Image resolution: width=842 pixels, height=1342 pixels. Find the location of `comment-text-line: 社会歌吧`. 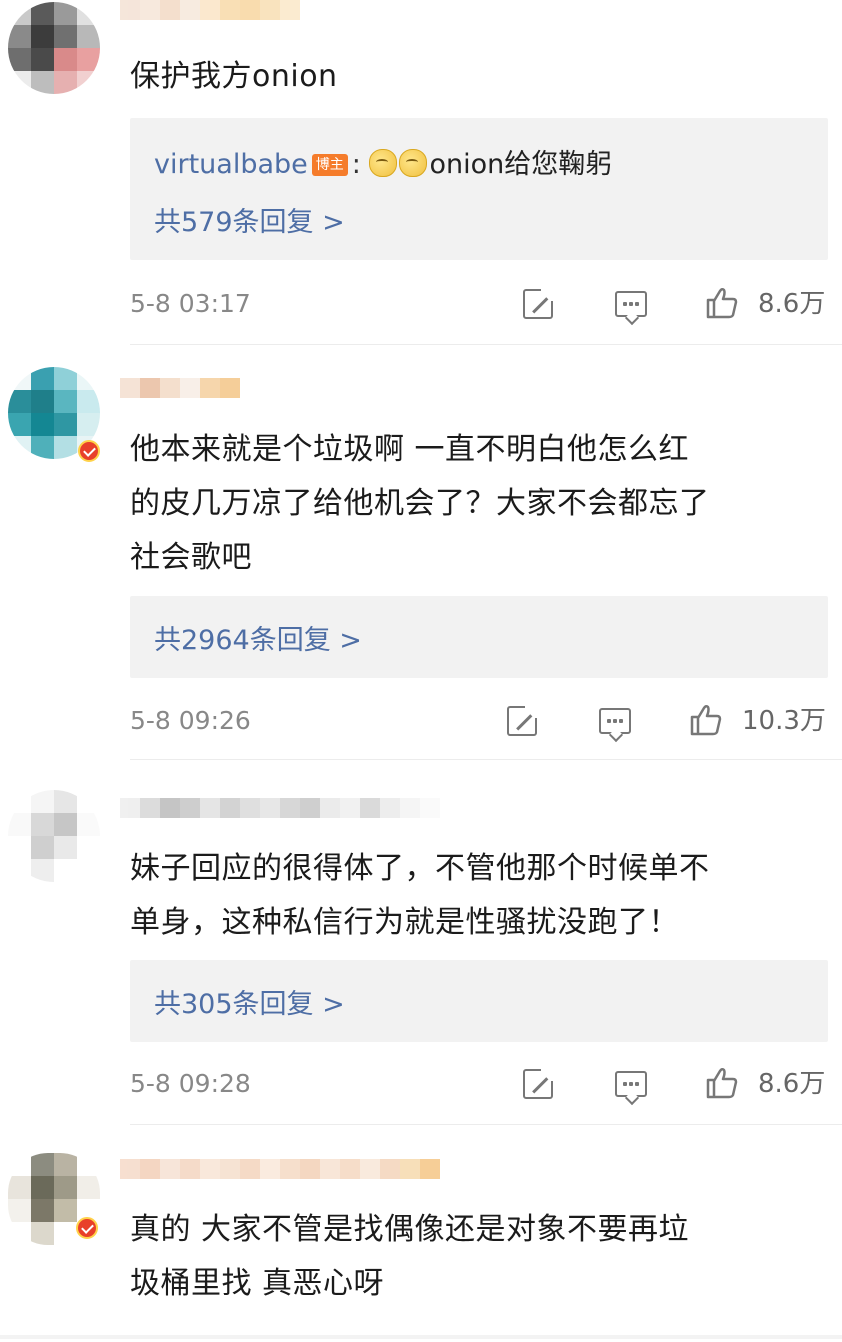

comment-text-line: 社会歌吧 is located at coordinates (191, 557).